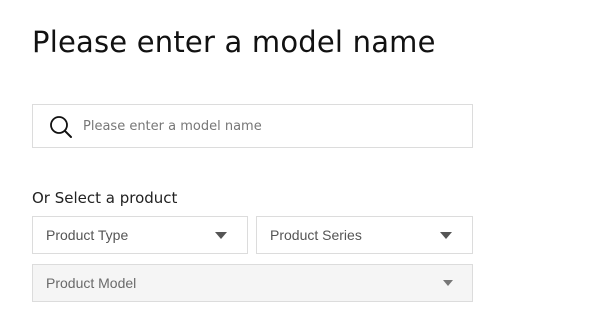 The image size is (602, 335). I want to click on search-box, so click(252, 126).